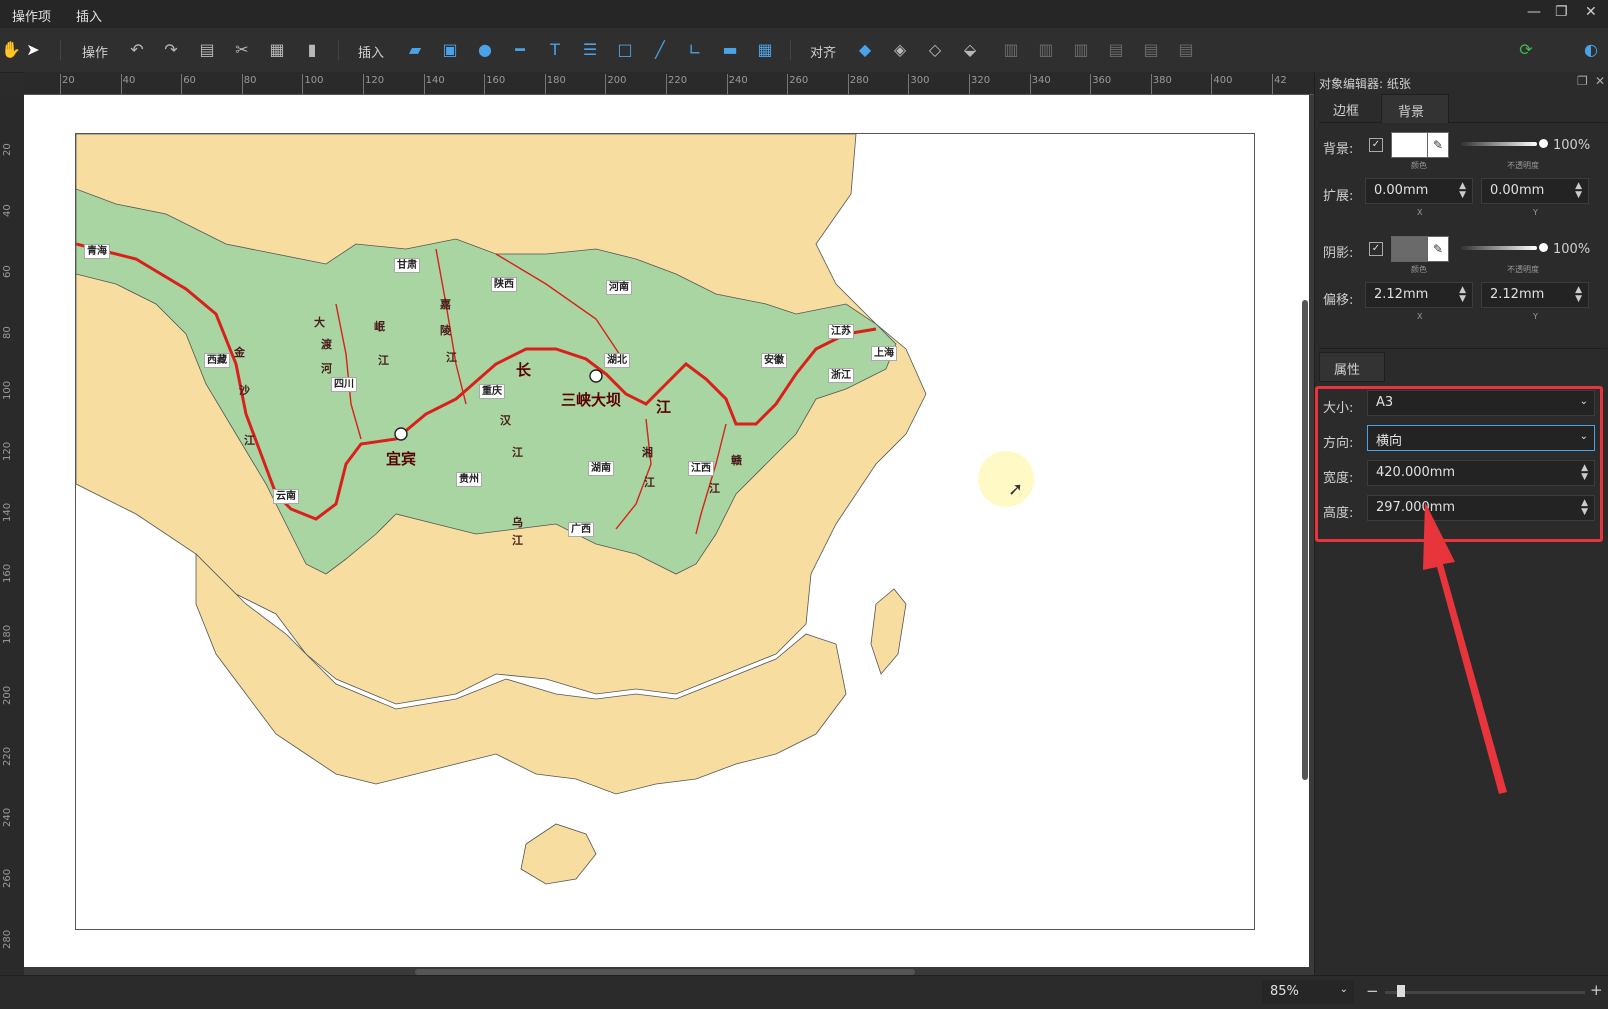  I want to click on close-button: ✕, so click(1591, 12).